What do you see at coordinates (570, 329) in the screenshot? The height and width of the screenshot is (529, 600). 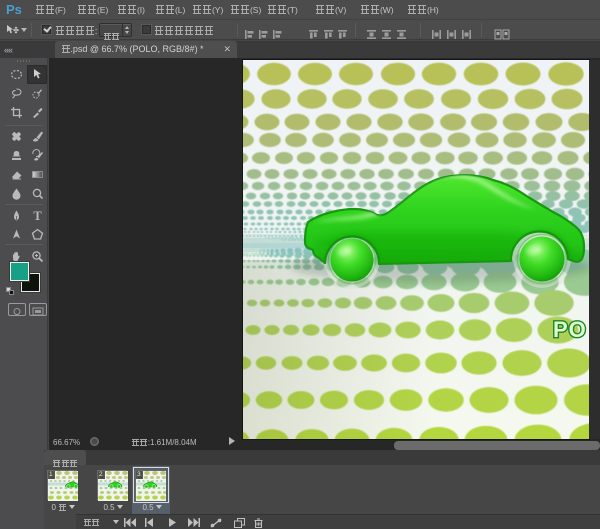 I see `svg-text: PO` at bounding box center [570, 329].